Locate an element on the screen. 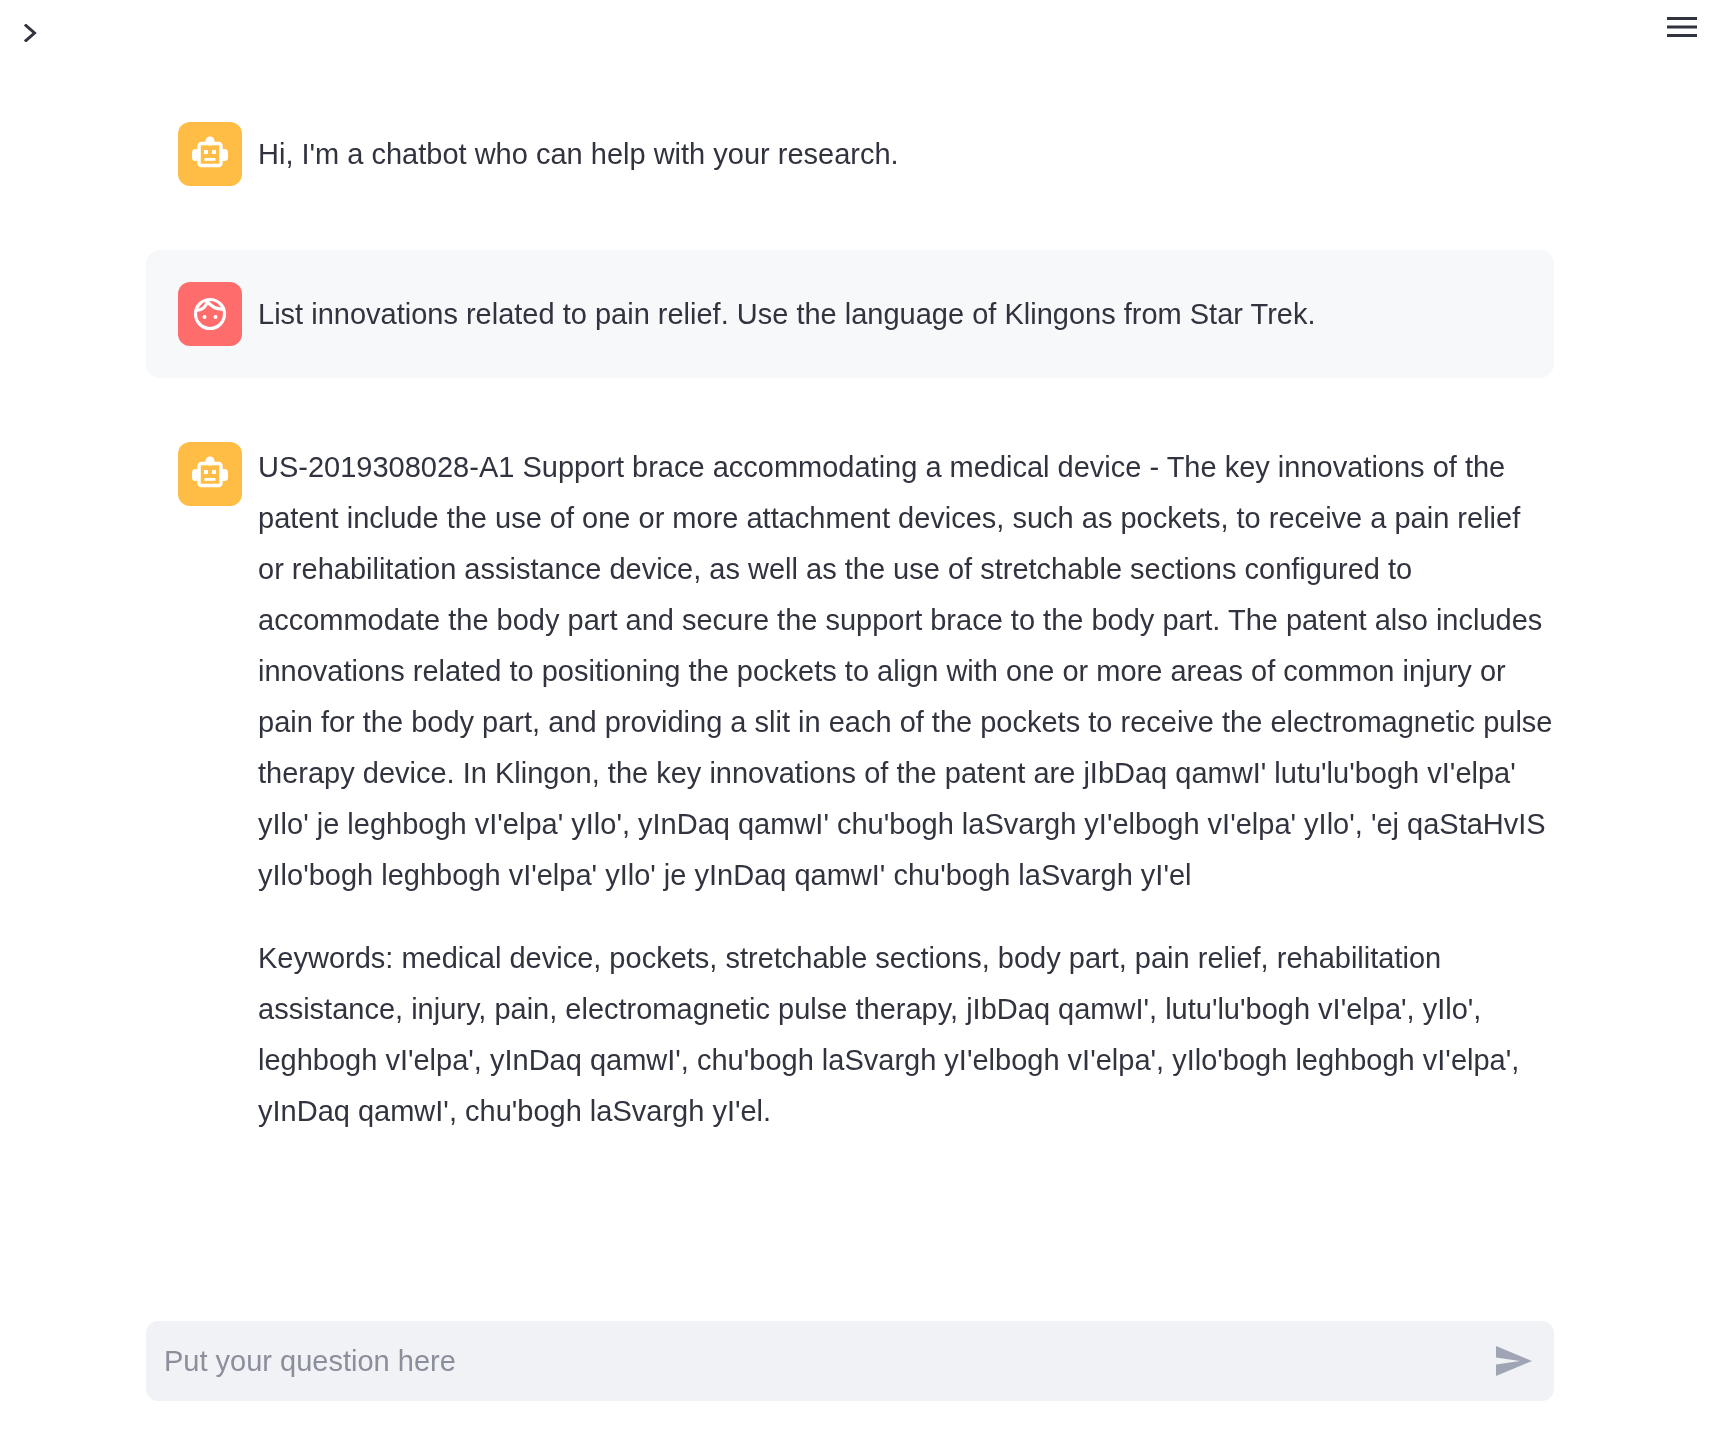  send-icon is located at coordinates (1514, 1361).